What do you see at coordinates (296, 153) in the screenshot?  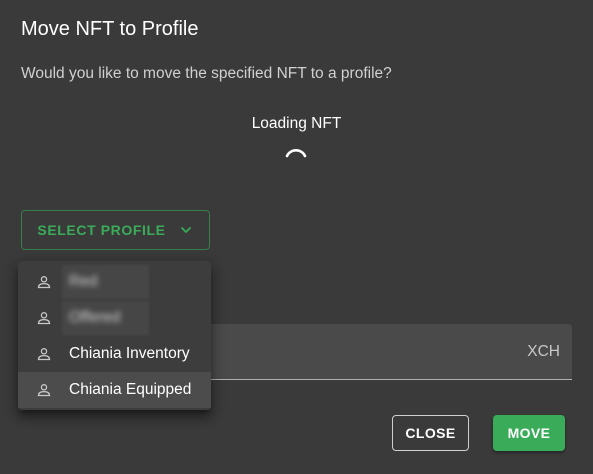 I see `loading-spinner-icon` at bounding box center [296, 153].